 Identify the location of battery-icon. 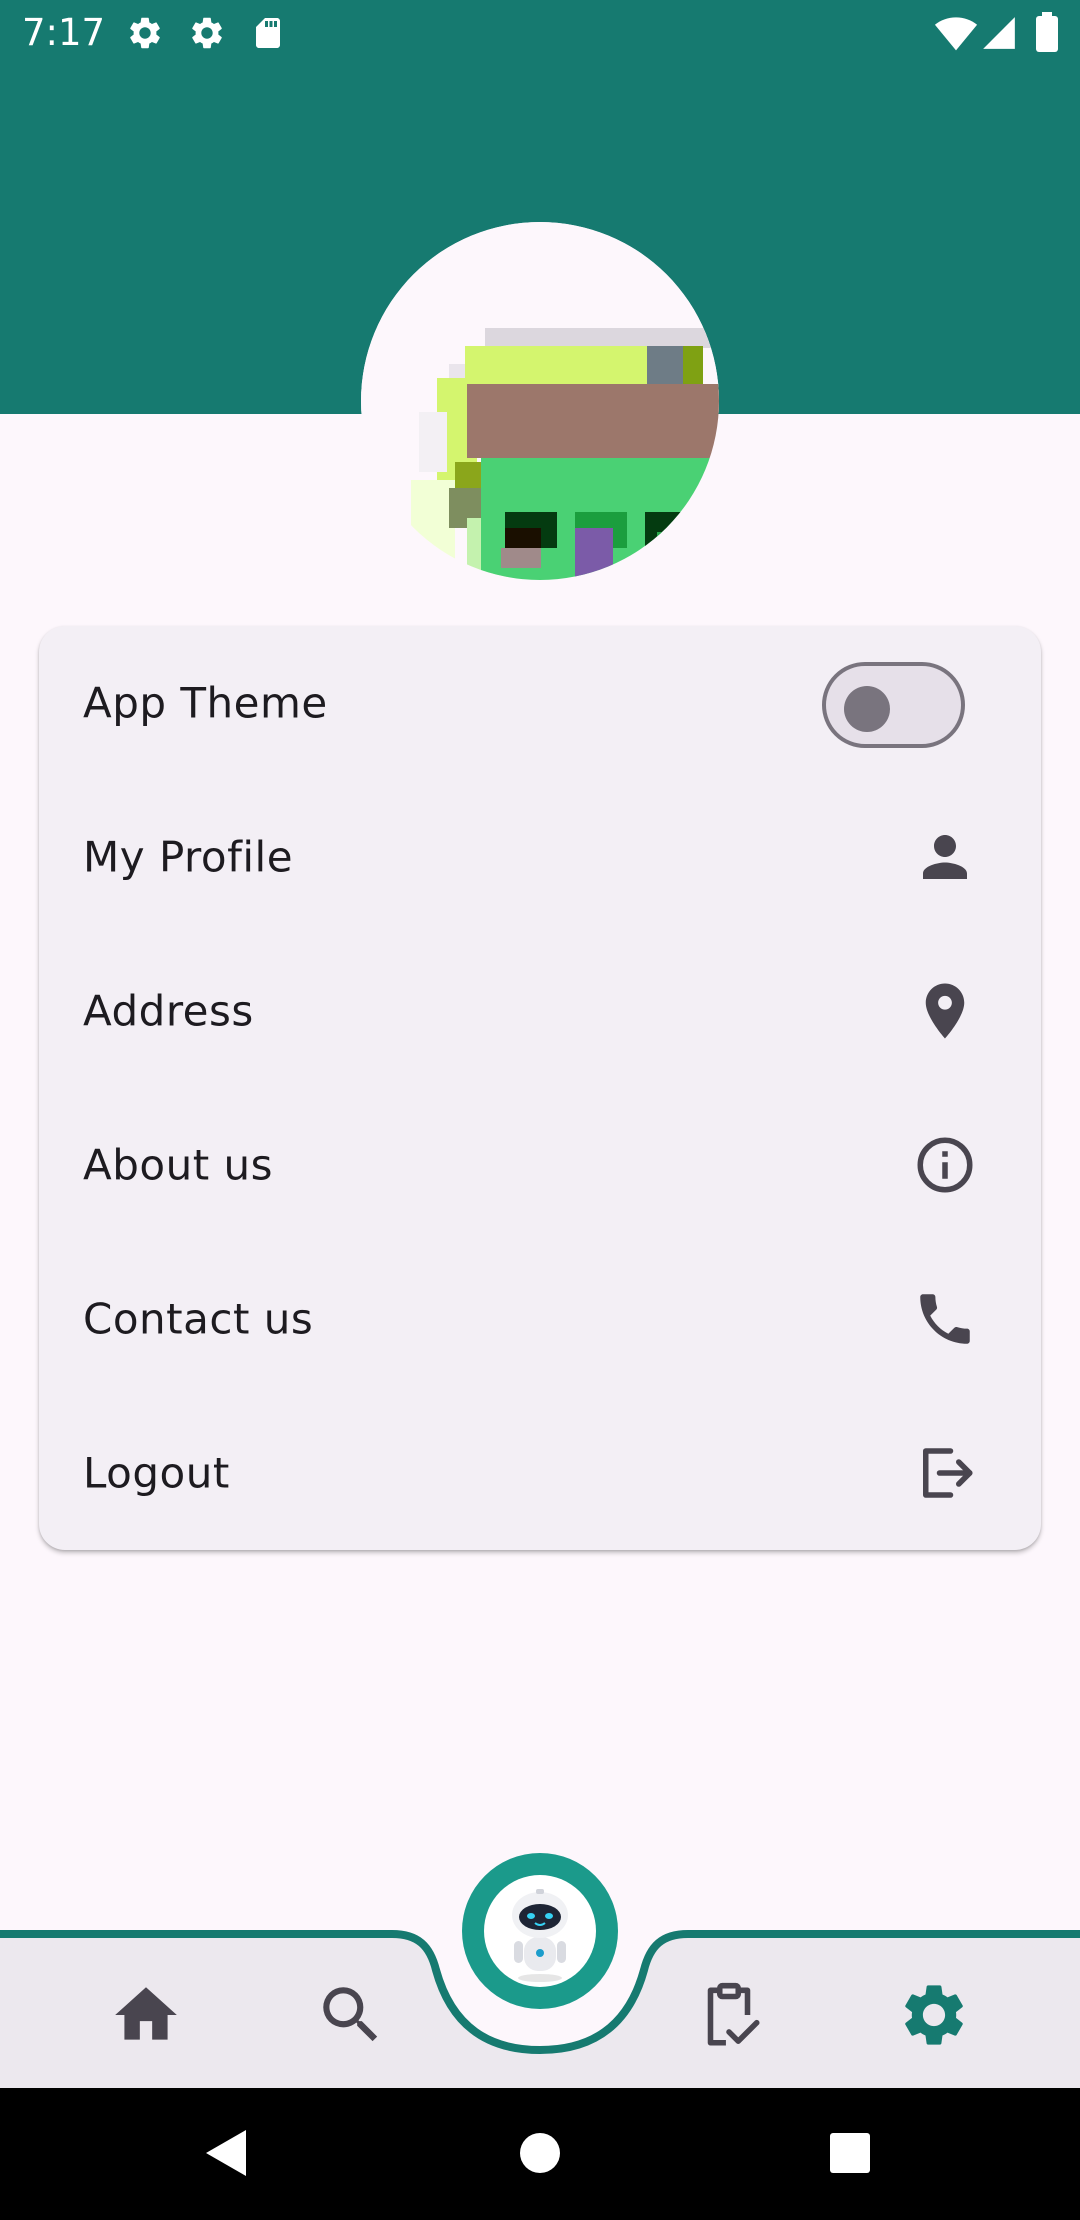
(1047, 32).